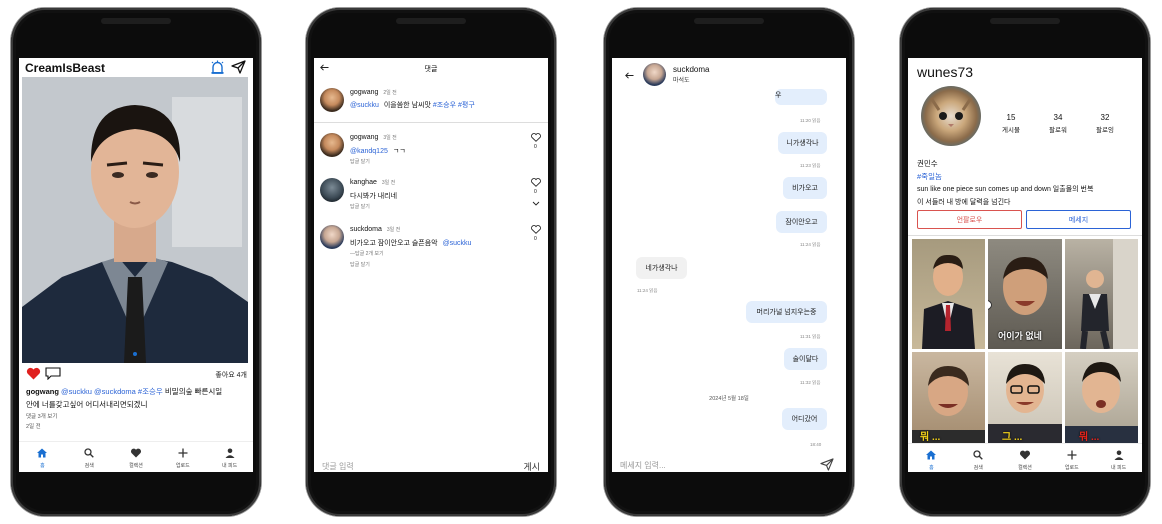 The width and height of the screenshot is (1162, 524). Describe the element at coordinates (804, 419) in the screenshot. I see `message-bubble: 어디갔어` at that location.